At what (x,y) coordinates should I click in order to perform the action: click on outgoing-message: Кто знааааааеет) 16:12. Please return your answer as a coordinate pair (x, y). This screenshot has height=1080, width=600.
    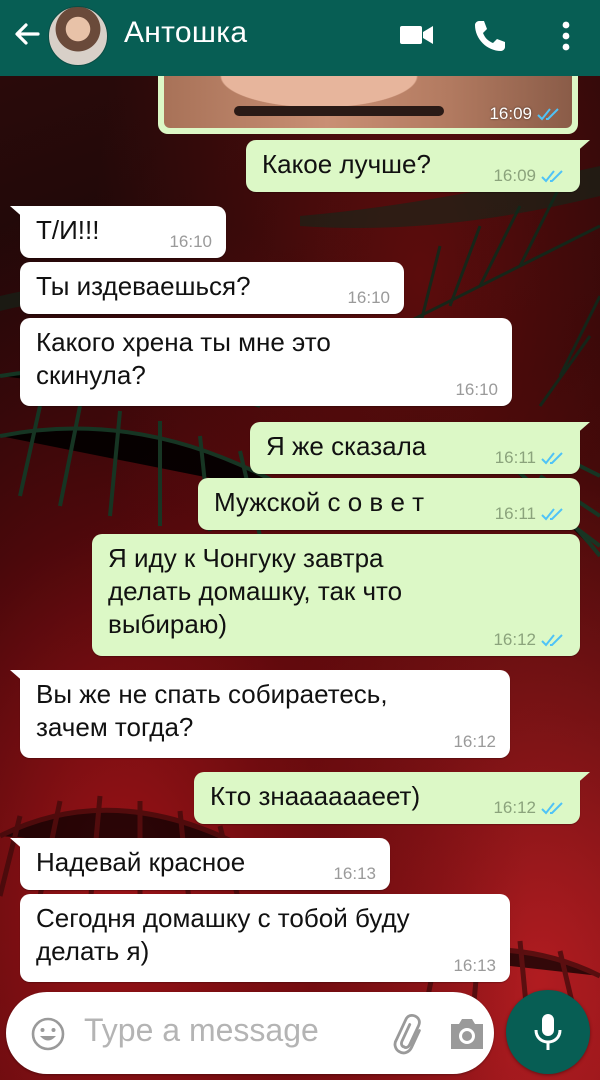
    Looking at the image, I should click on (392, 798).